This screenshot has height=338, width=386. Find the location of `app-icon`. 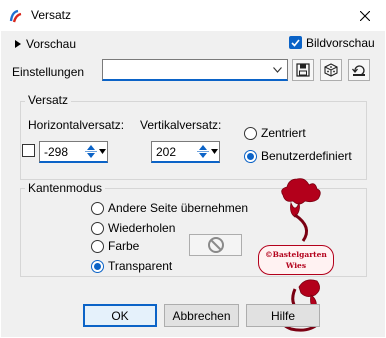

app-icon is located at coordinates (16, 16).